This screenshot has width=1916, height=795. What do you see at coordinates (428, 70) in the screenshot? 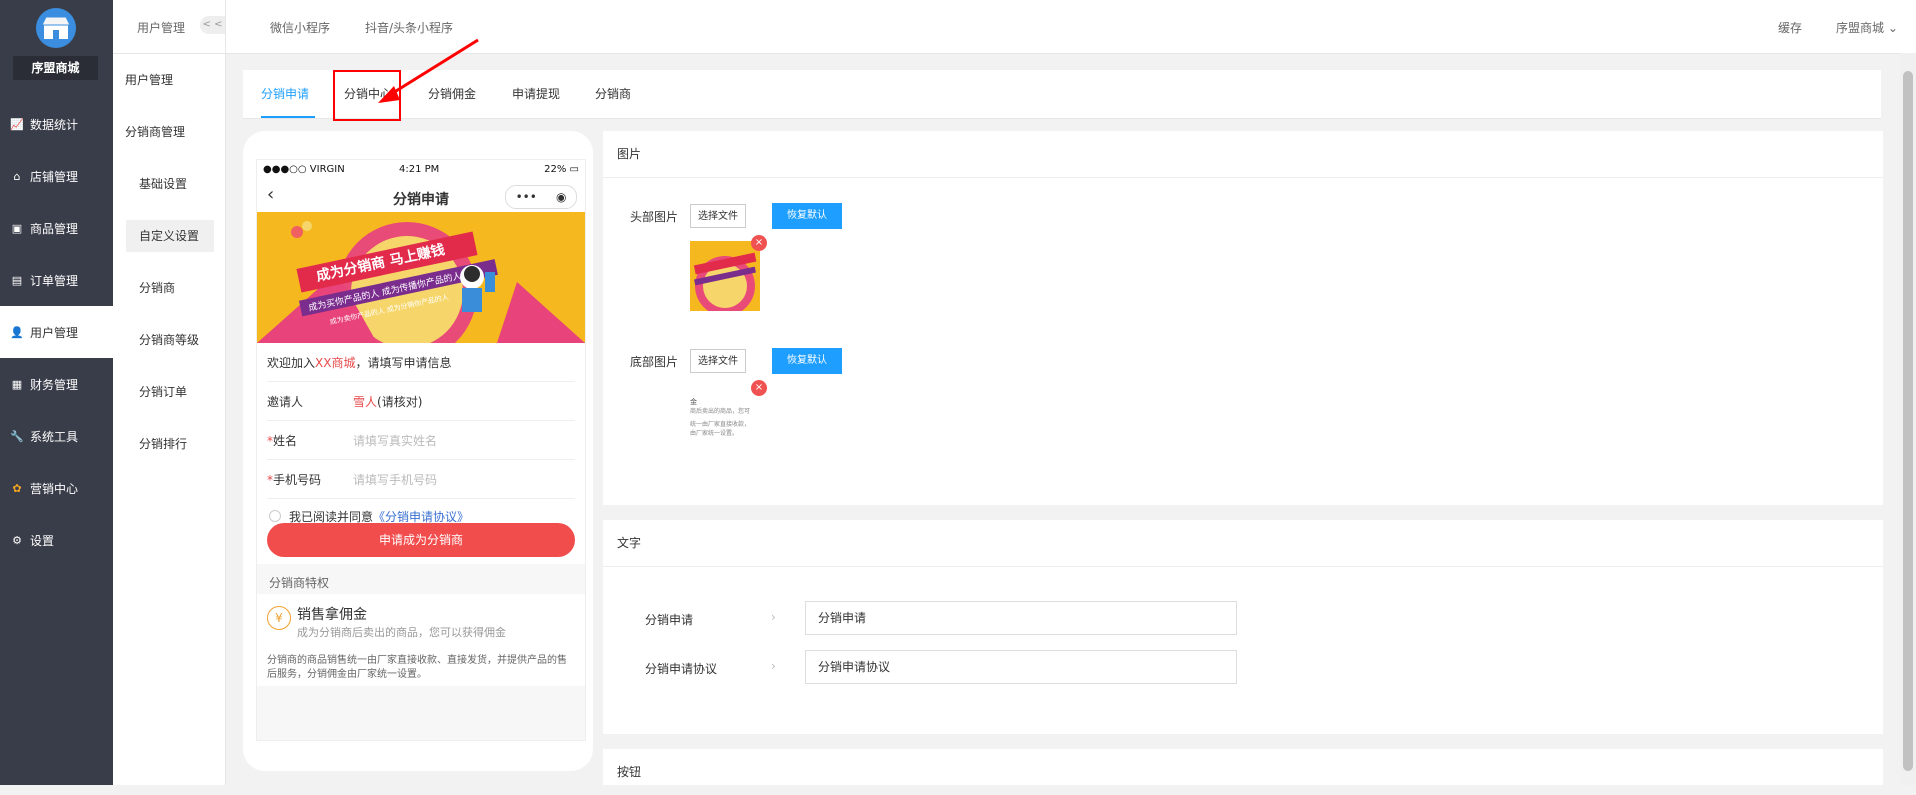
I see `annotation-arrow-icon` at bounding box center [428, 70].